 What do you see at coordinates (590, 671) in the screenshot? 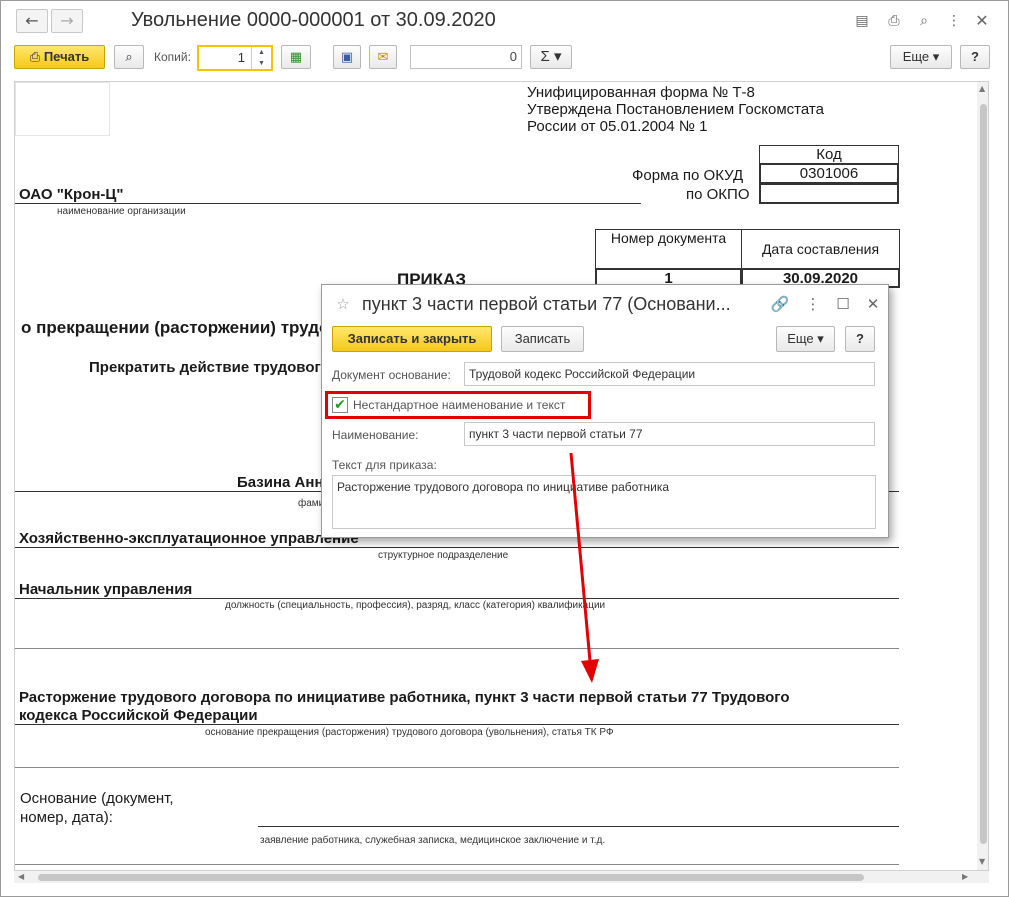
I see `arrow-head` at bounding box center [590, 671].